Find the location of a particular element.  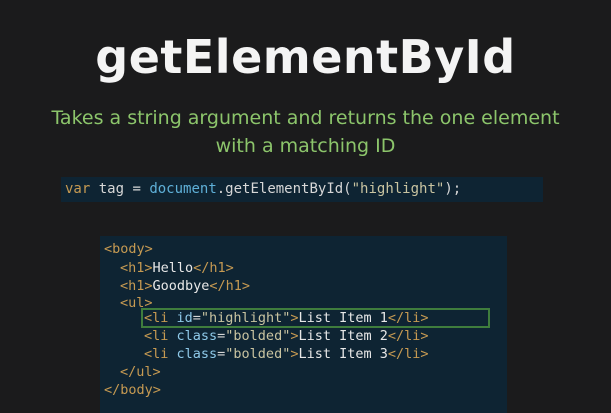

code-string-arg: "highlight" is located at coordinates (398, 189).